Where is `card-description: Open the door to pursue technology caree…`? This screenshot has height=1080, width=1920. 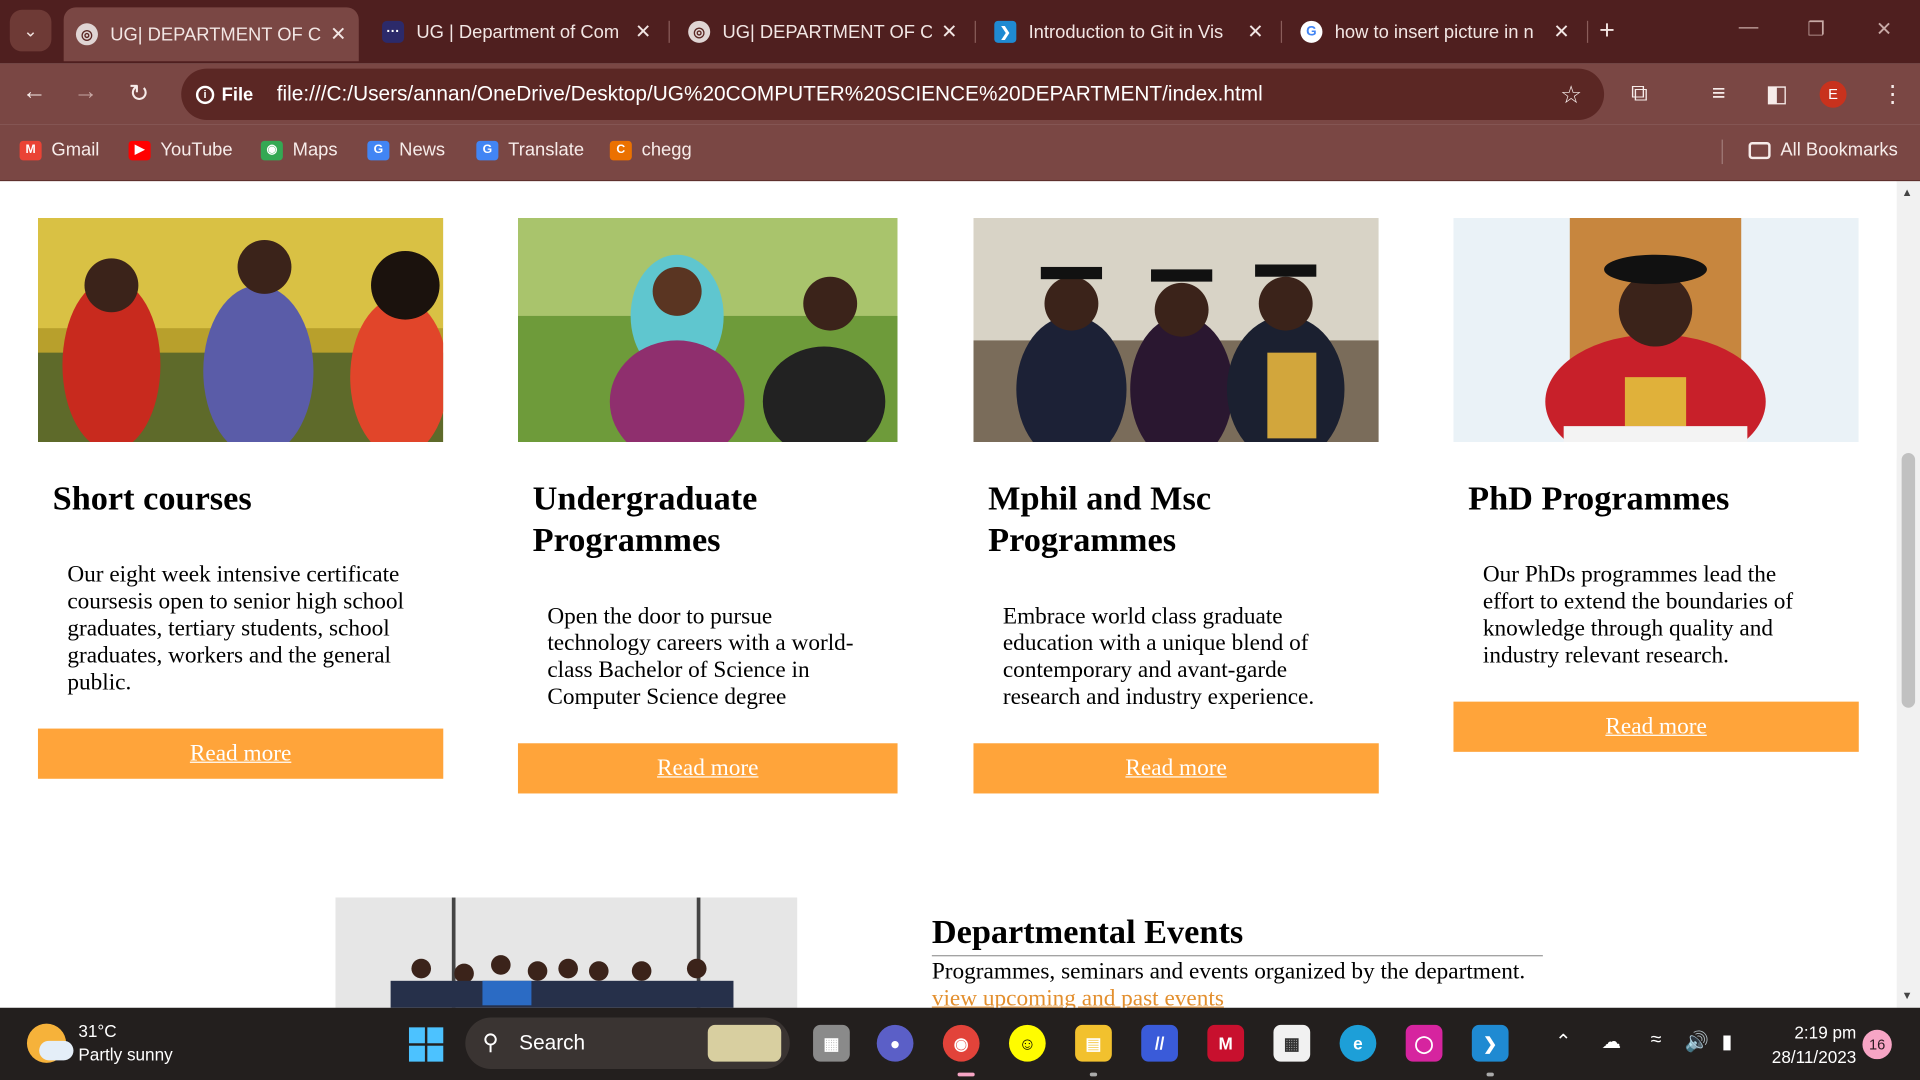 card-description: Open the door to pursue technology caree… is located at coordinates (700, 657).